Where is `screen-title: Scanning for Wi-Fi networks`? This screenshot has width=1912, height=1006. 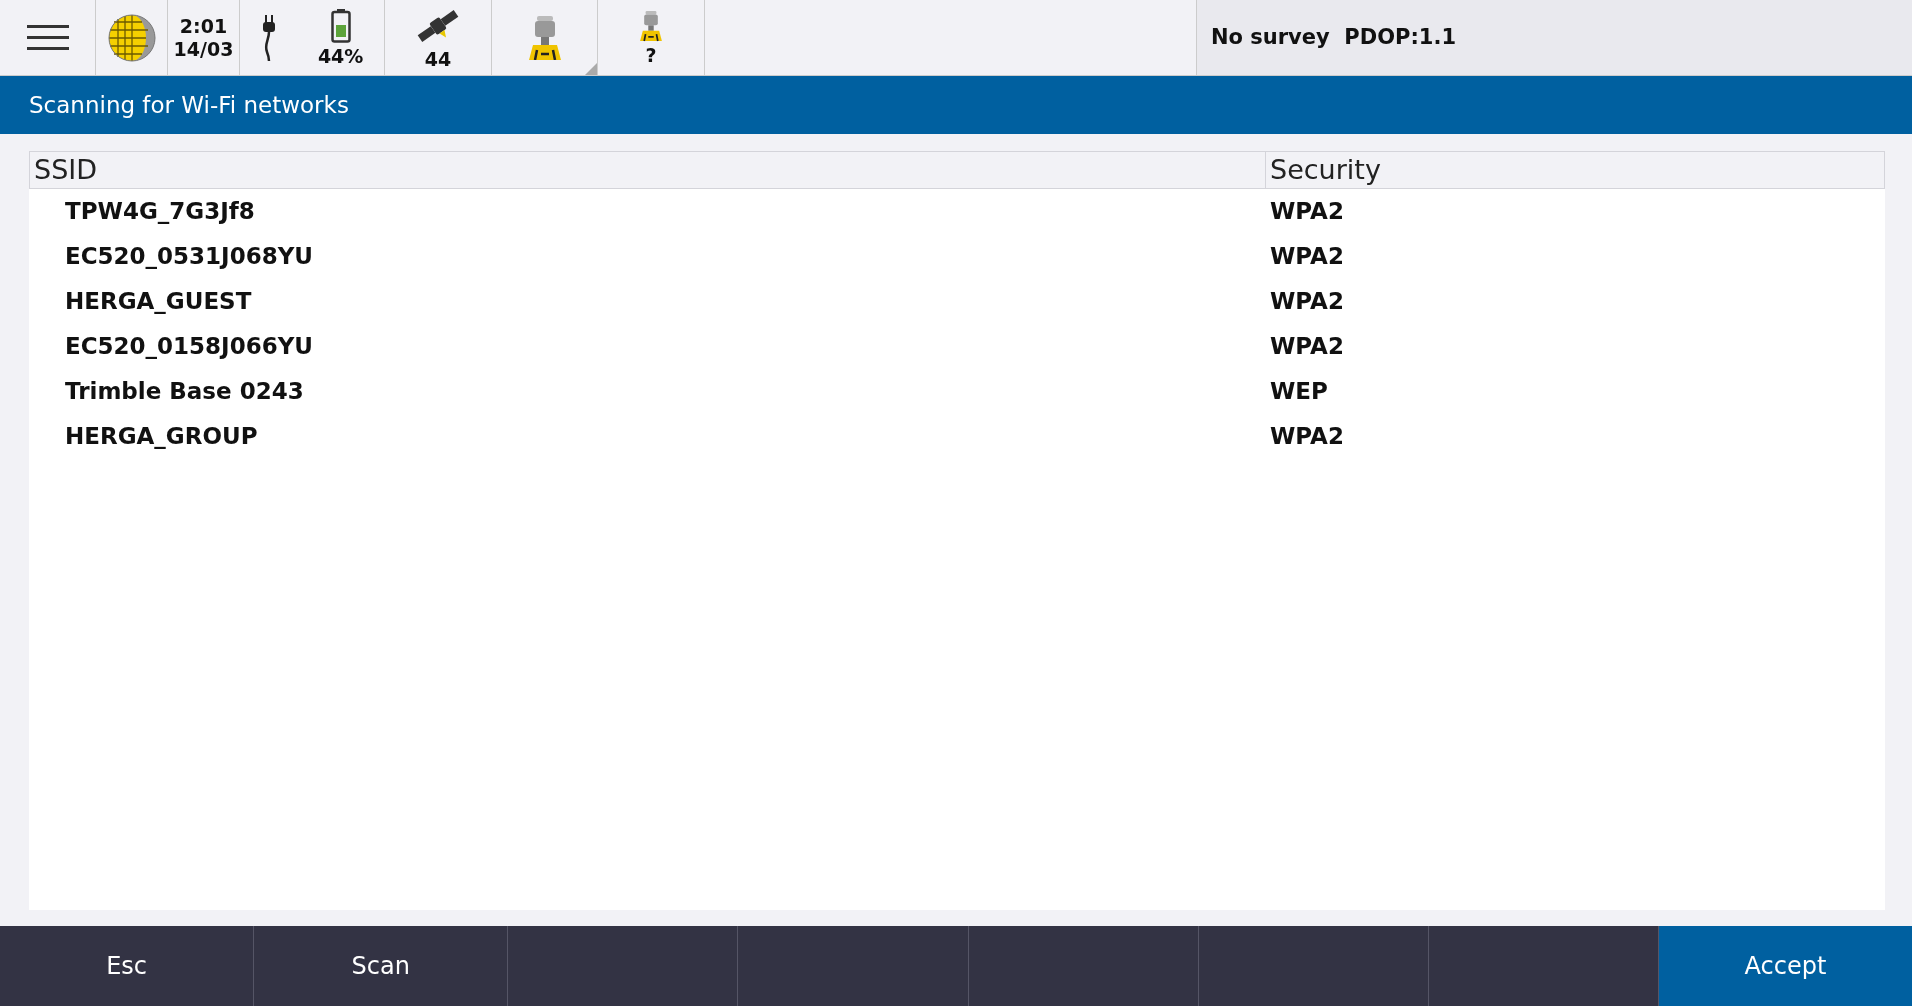
screen-title: Scanning for Wi-Fi networks is located at coordinates (956, 105).